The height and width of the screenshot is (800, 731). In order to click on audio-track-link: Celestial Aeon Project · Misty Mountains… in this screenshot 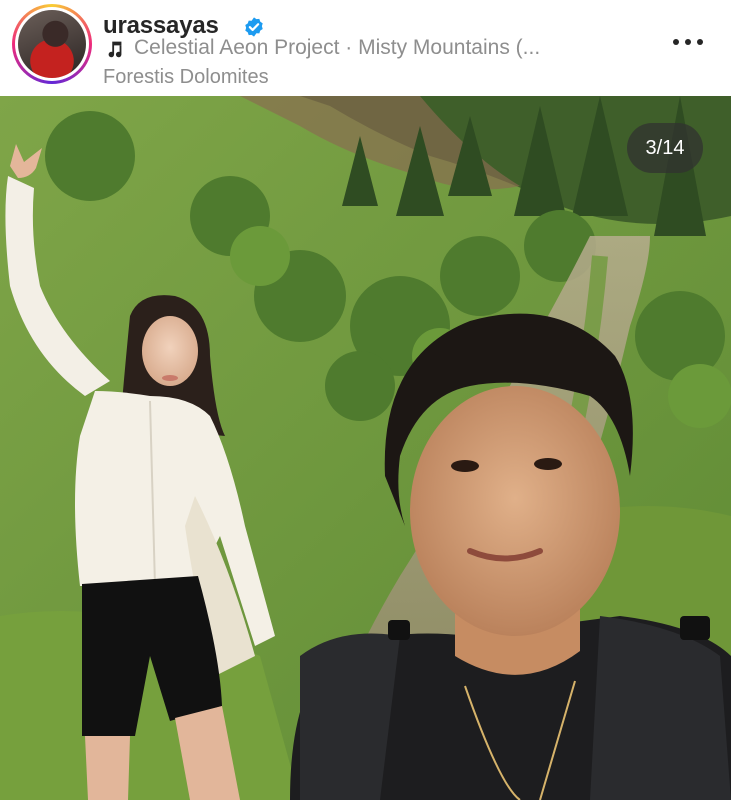, I will do `click(337, 48)`.